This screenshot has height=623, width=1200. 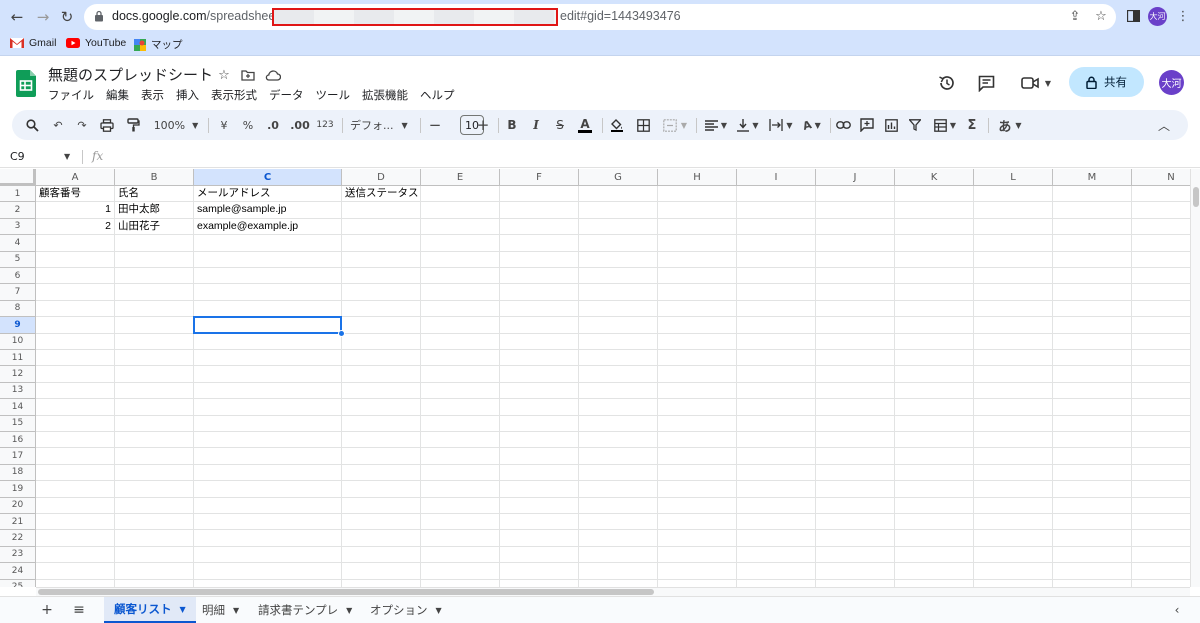 What do you see at coordinates (381, 423) in the screenshot?
I see `cell-d15` at bounding box center [381, 423].